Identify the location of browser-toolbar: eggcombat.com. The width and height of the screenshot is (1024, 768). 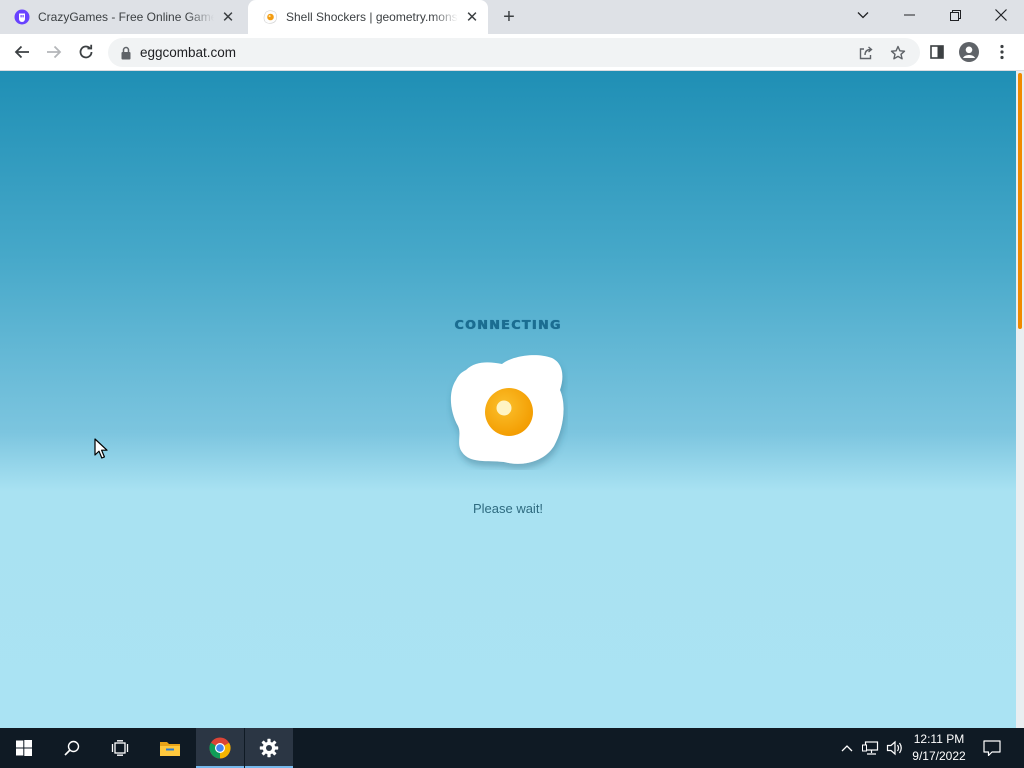
(512, 52).